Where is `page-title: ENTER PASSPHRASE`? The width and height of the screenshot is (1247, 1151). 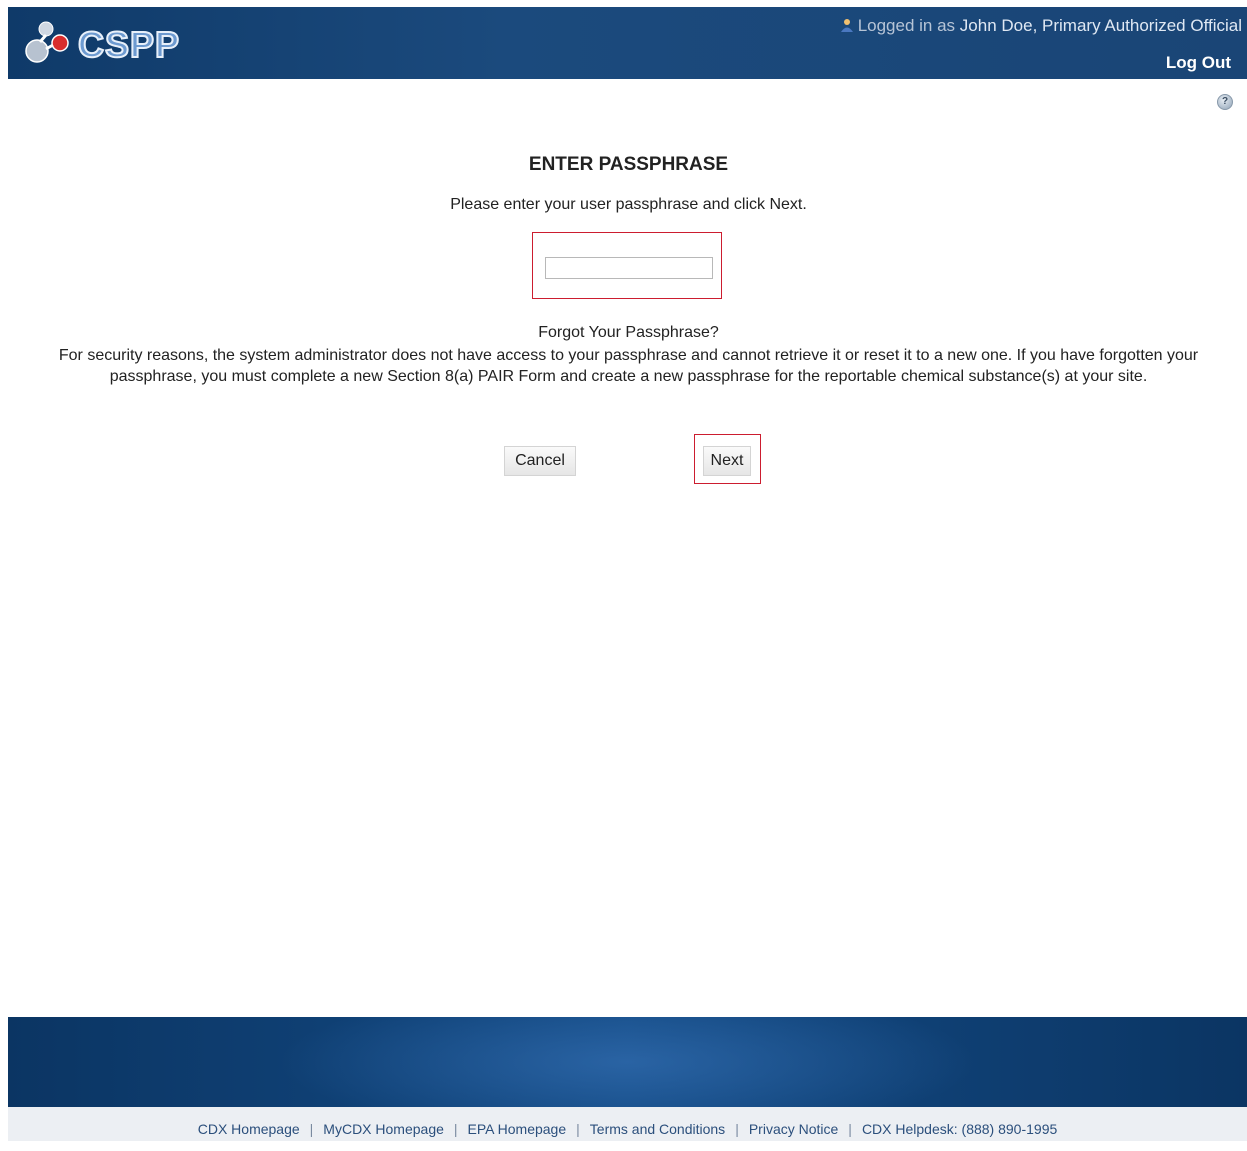 page-title: ENTER PASSPHRASE is located at coordinates (628, 164).